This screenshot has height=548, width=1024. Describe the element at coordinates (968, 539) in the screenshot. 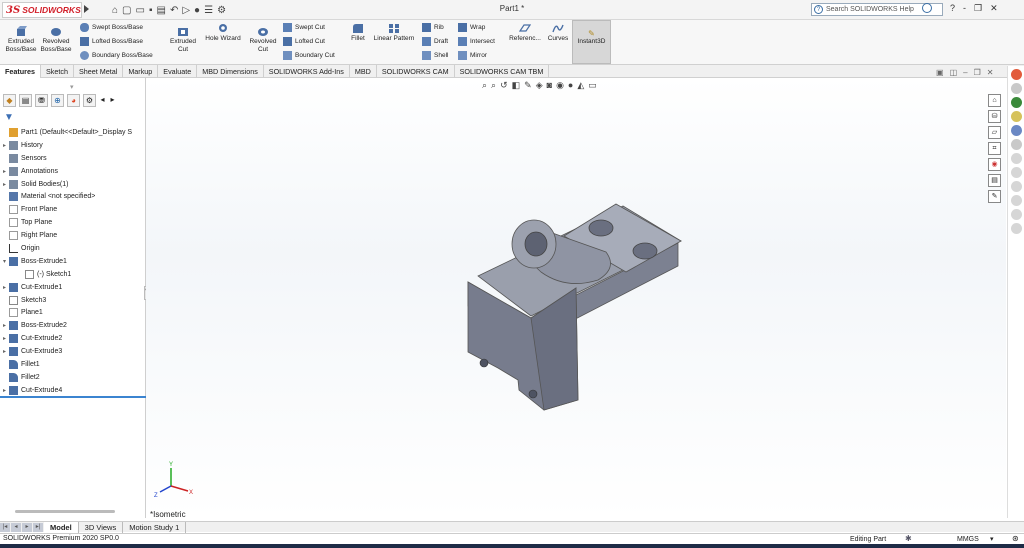

I see `units-selector: MMGS` at that location.